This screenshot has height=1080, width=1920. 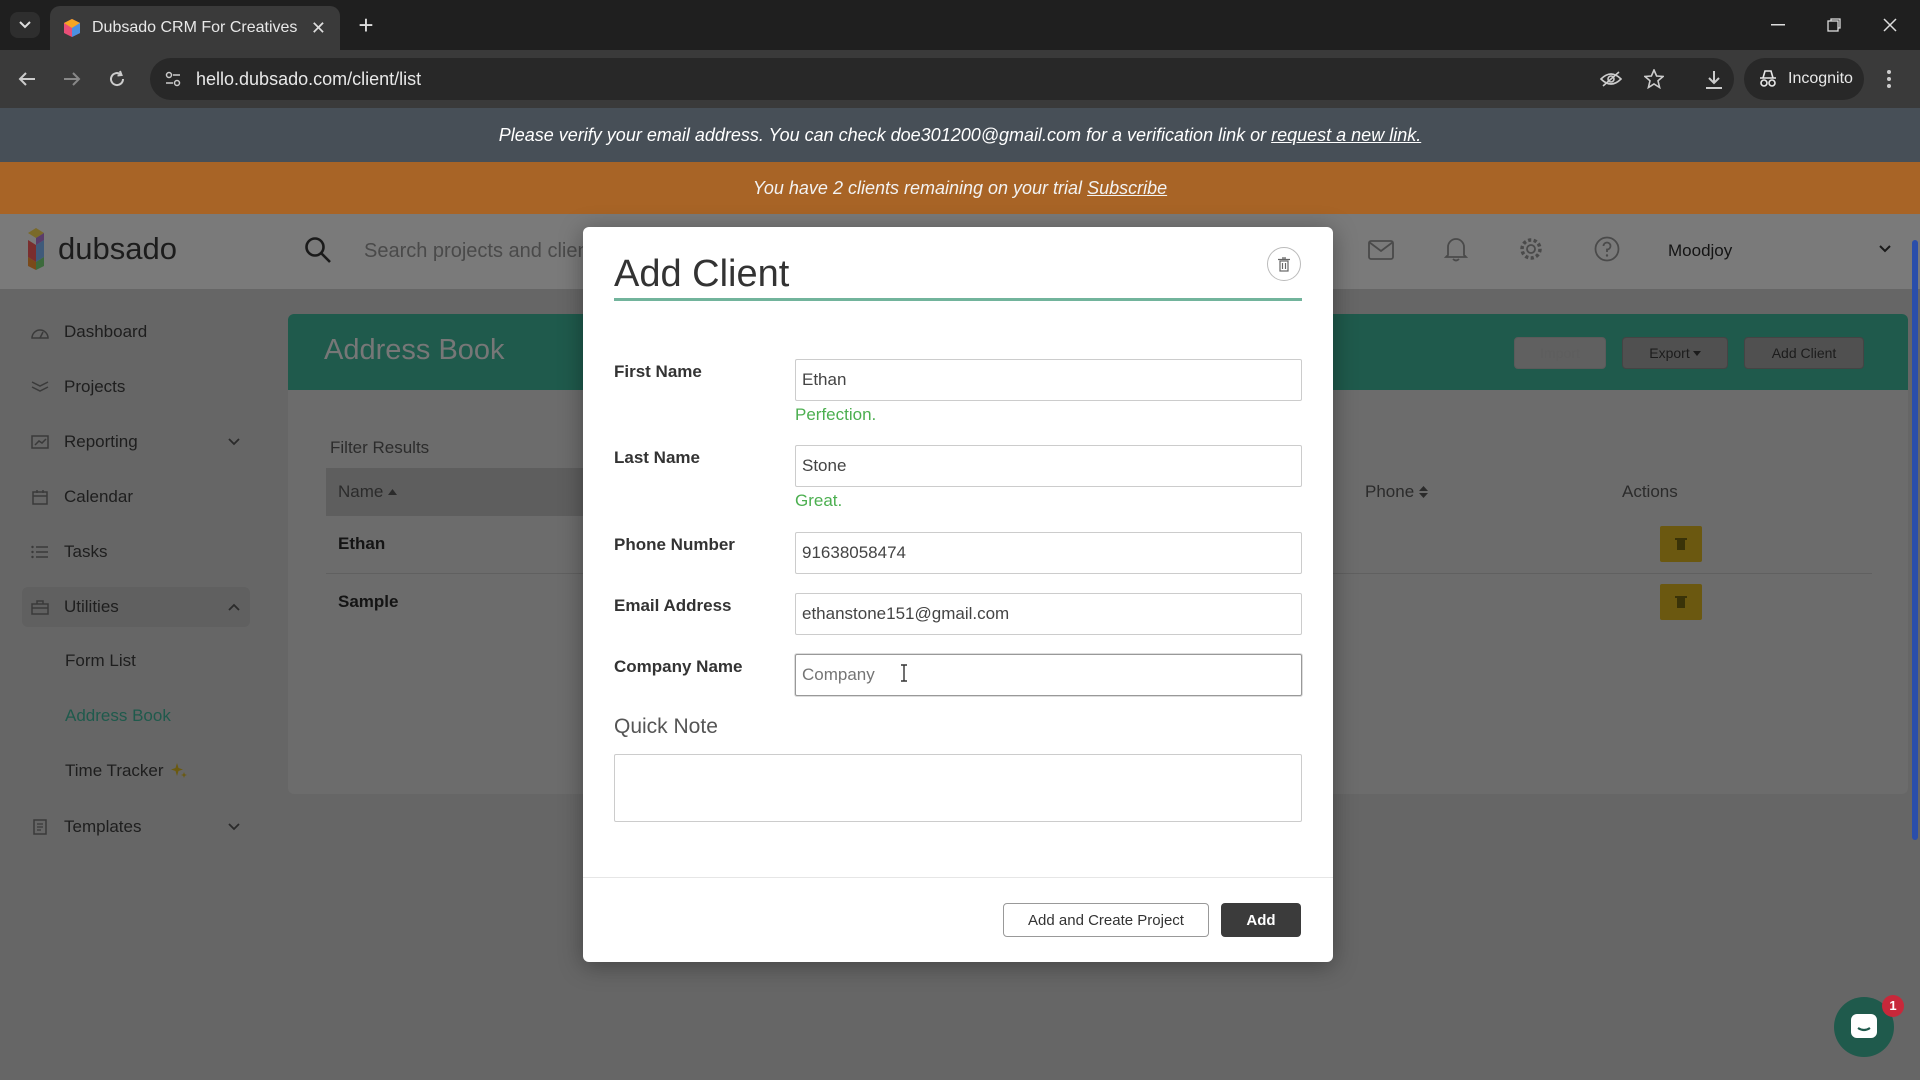 What do you see at coordinates (1048, 380) in the screenshot?
I see `first-name-input` at bounding box center [1048, 380].